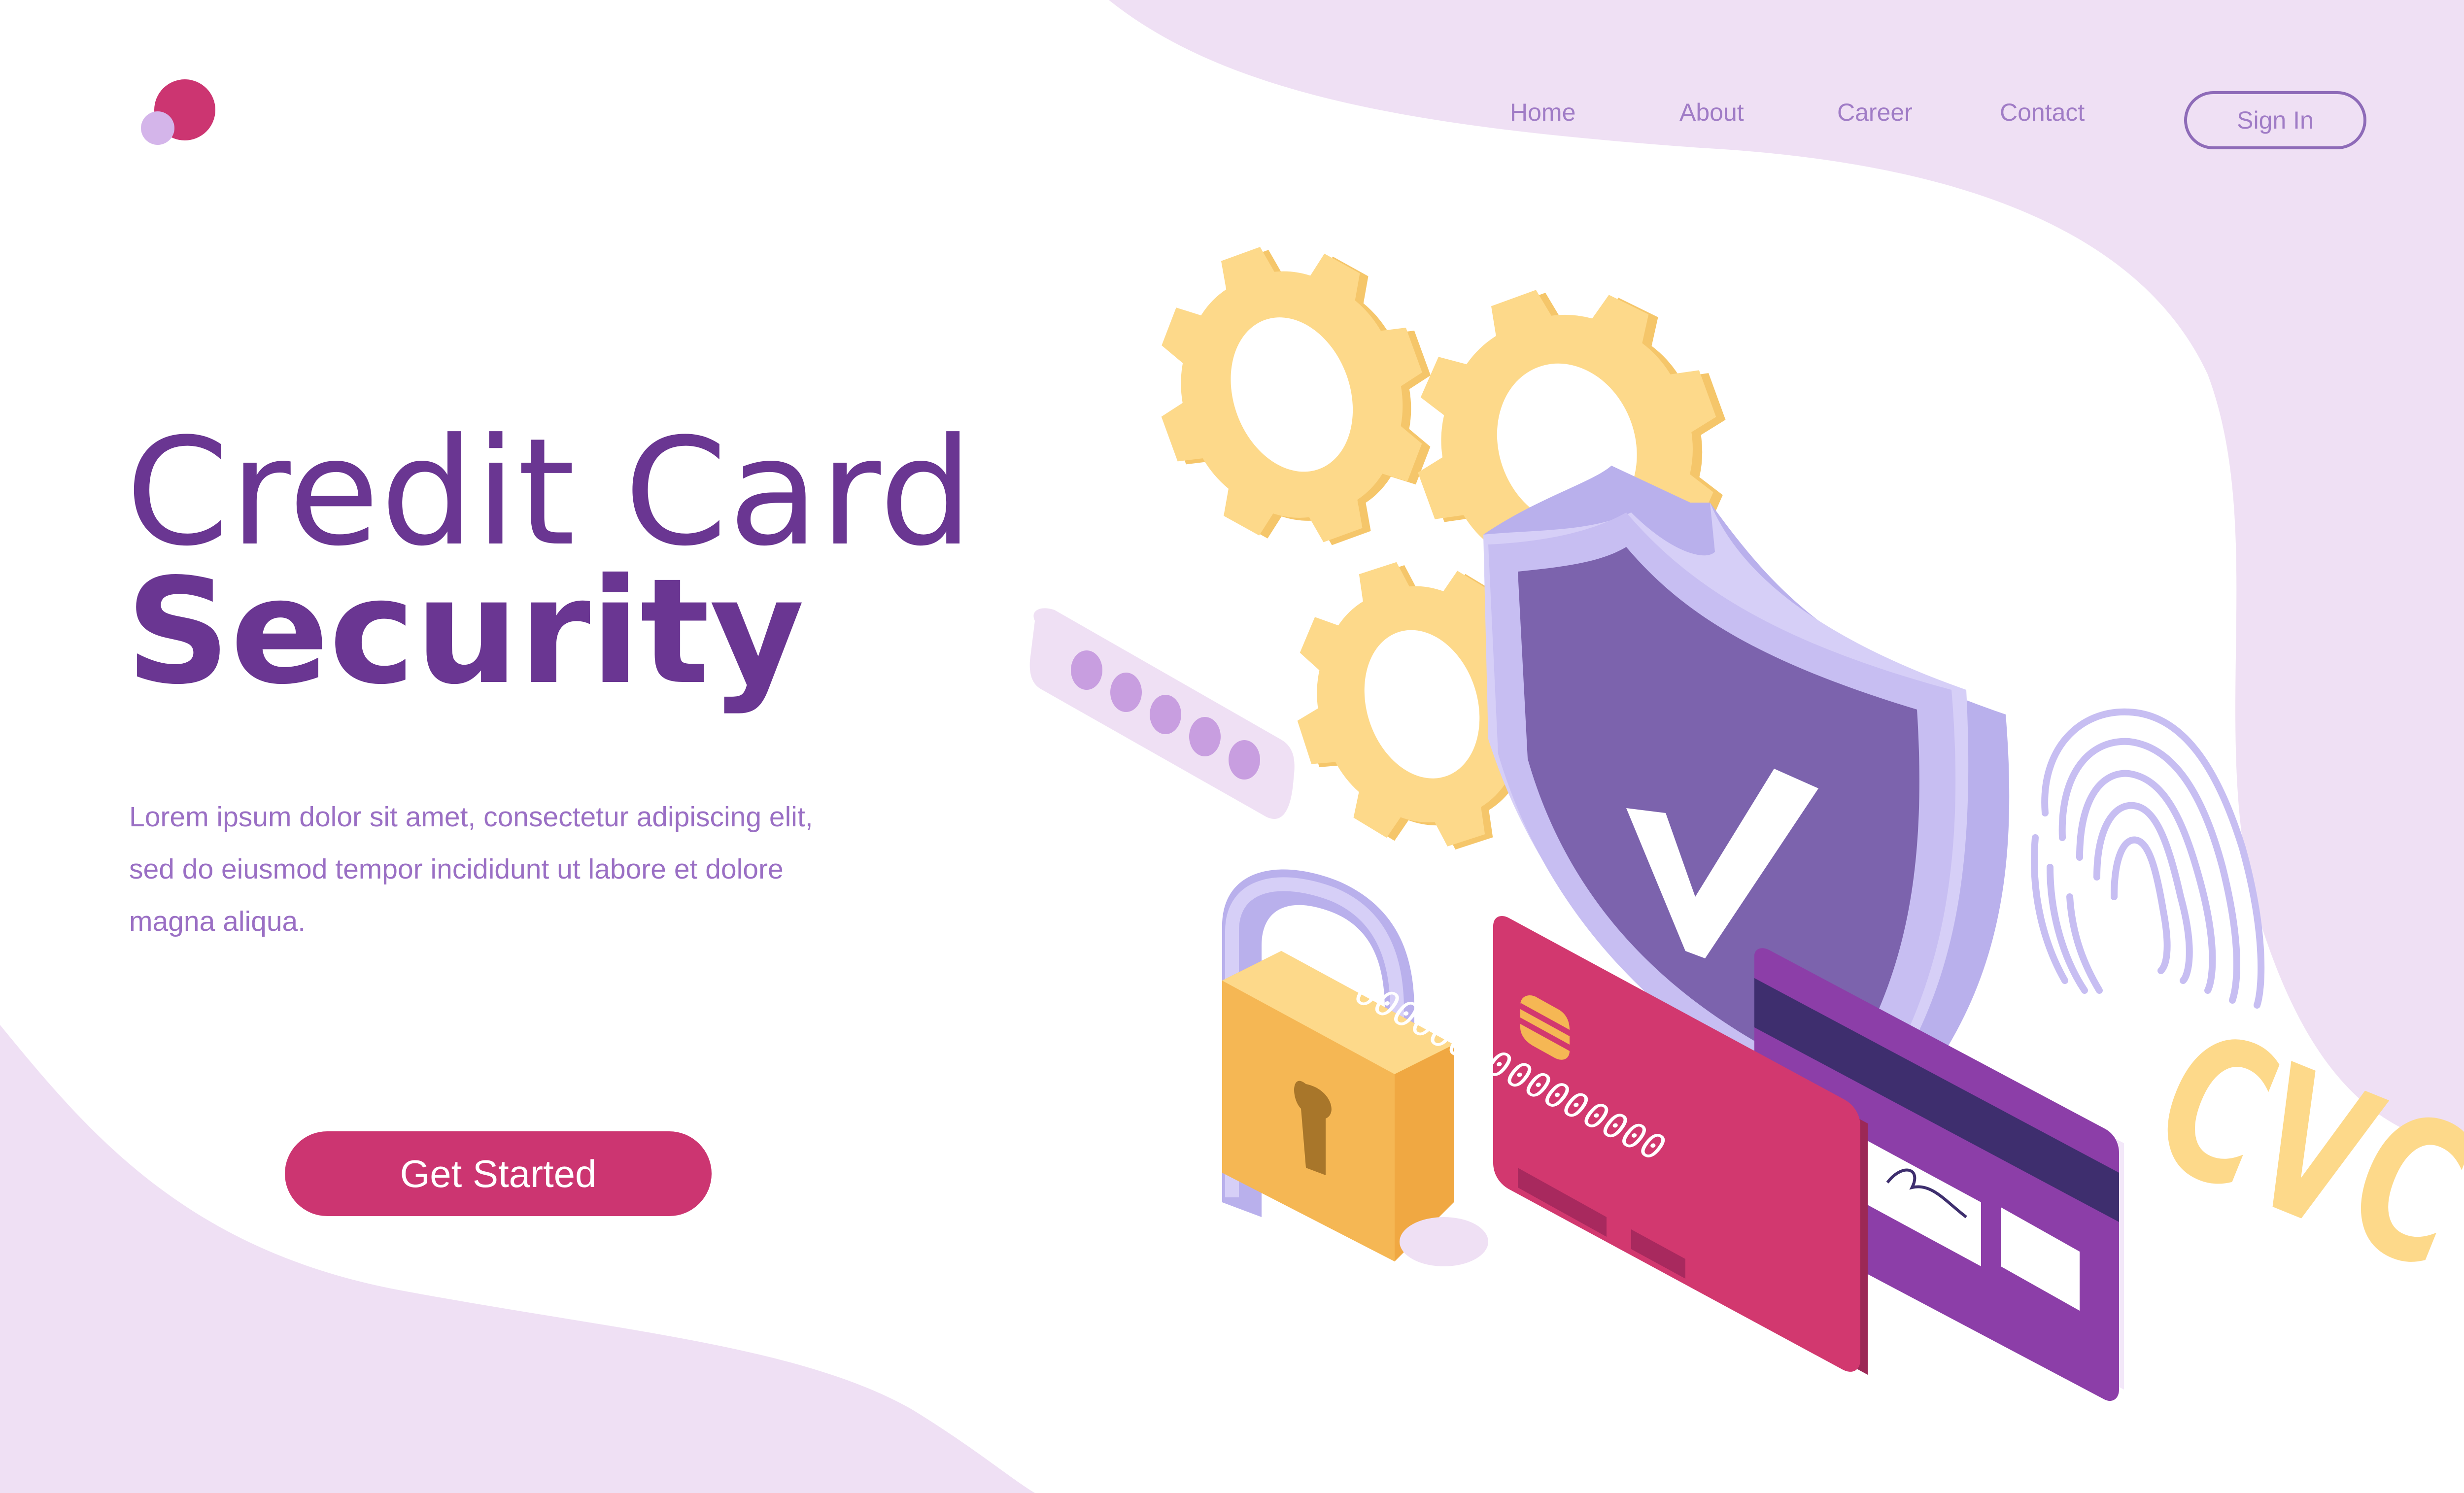 The height and width of the screenshot is (1493, 2464). I want to click on cvc-label: CVC, so click(2295, 1150).